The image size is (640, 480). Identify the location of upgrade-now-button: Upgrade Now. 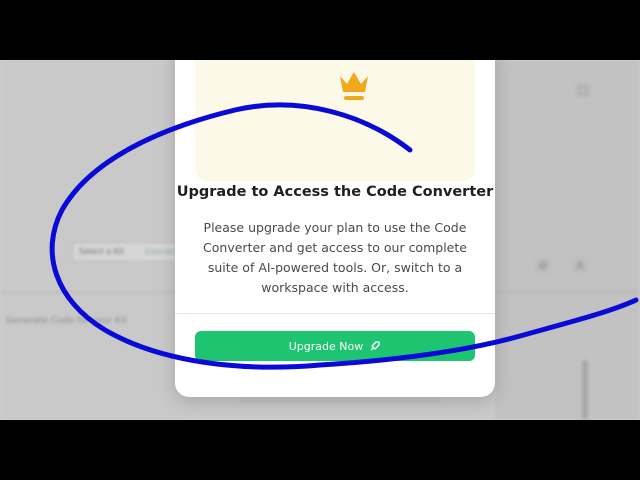
(335, 346).